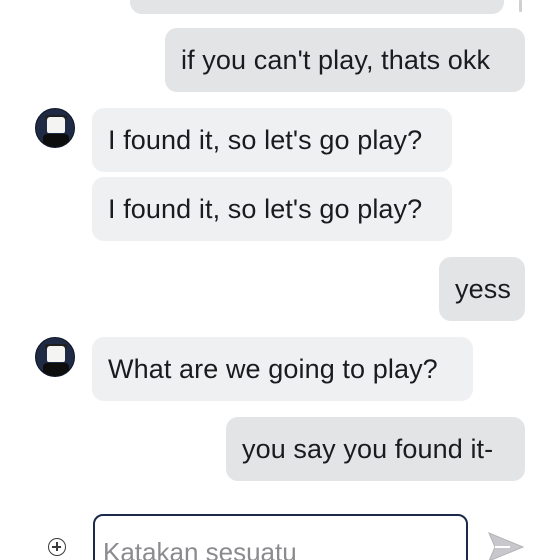 The height and width of the screenshot is (560, 560). I want to click on plus-circle-icon, so click(57, 547).